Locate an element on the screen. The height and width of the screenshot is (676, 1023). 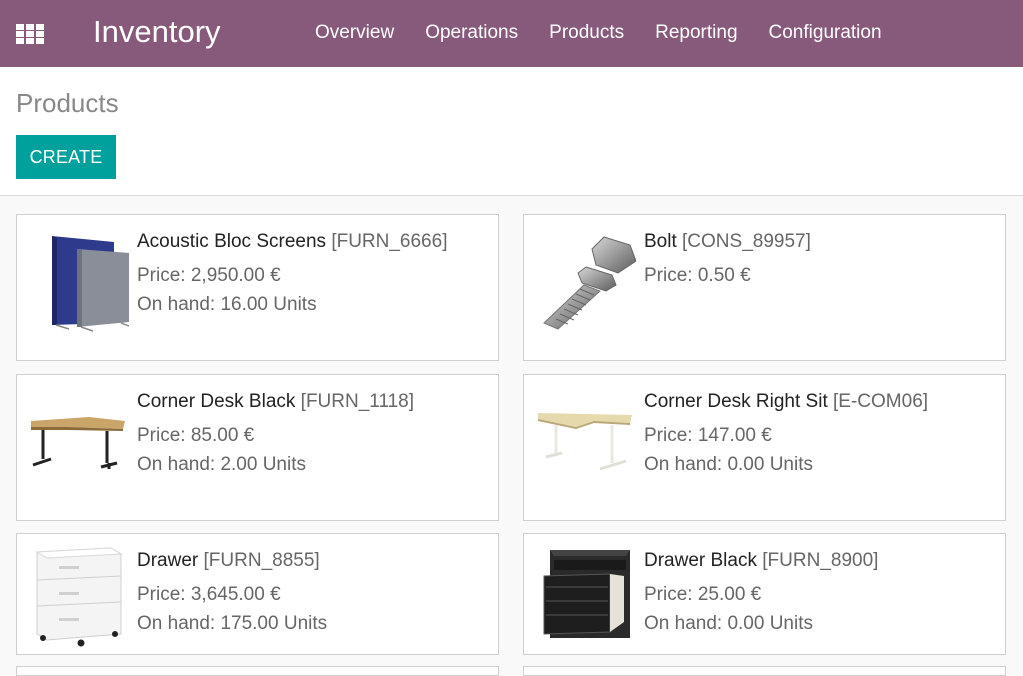
menu-reporting: Reporting is located at coordinates (696, 33).